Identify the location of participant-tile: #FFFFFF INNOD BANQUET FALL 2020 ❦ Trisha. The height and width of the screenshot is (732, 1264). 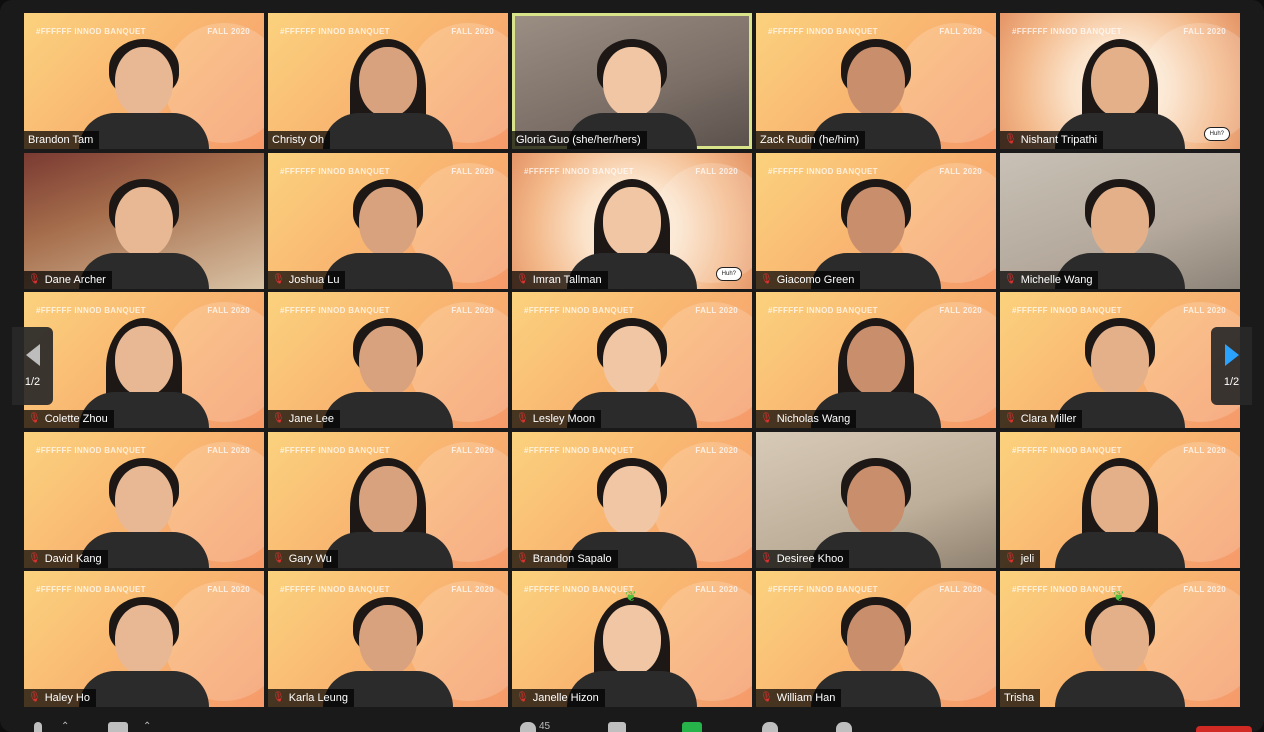
(1120, 639).